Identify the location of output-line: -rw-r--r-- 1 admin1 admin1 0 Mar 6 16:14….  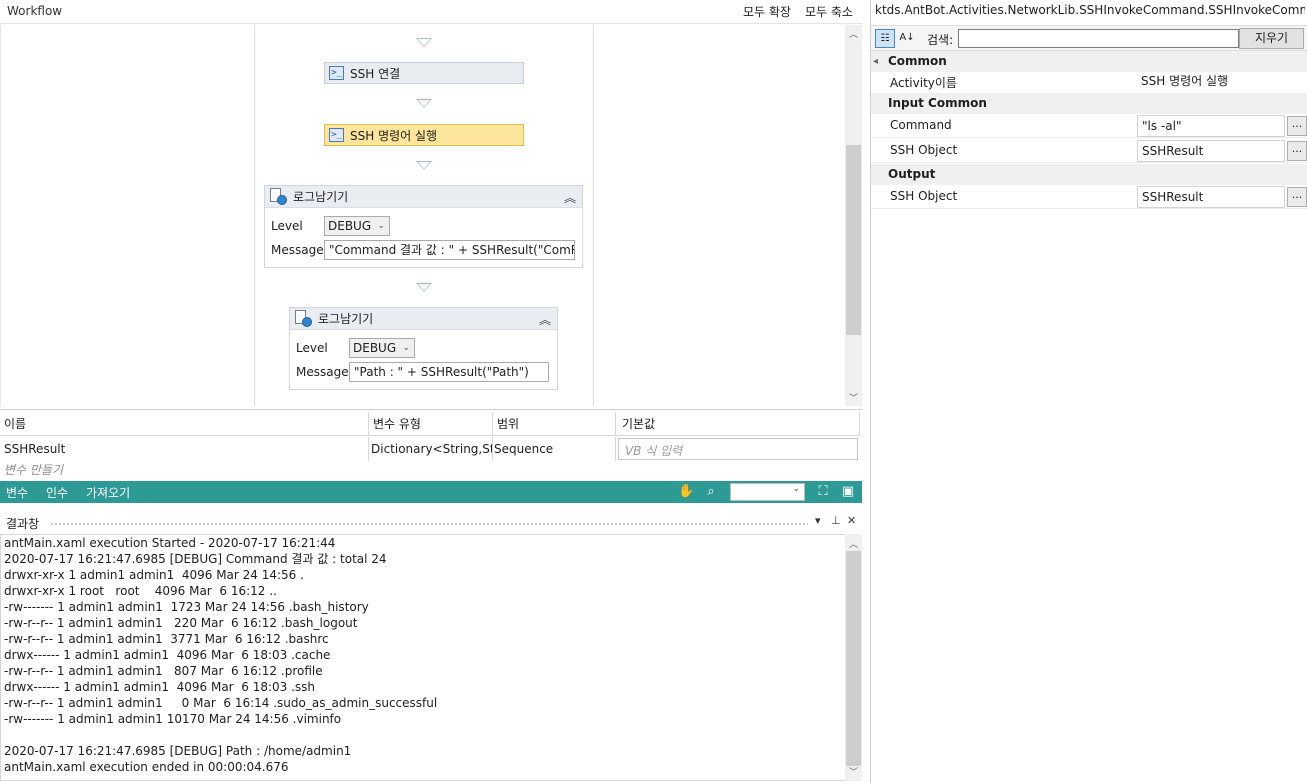
(221, 703).